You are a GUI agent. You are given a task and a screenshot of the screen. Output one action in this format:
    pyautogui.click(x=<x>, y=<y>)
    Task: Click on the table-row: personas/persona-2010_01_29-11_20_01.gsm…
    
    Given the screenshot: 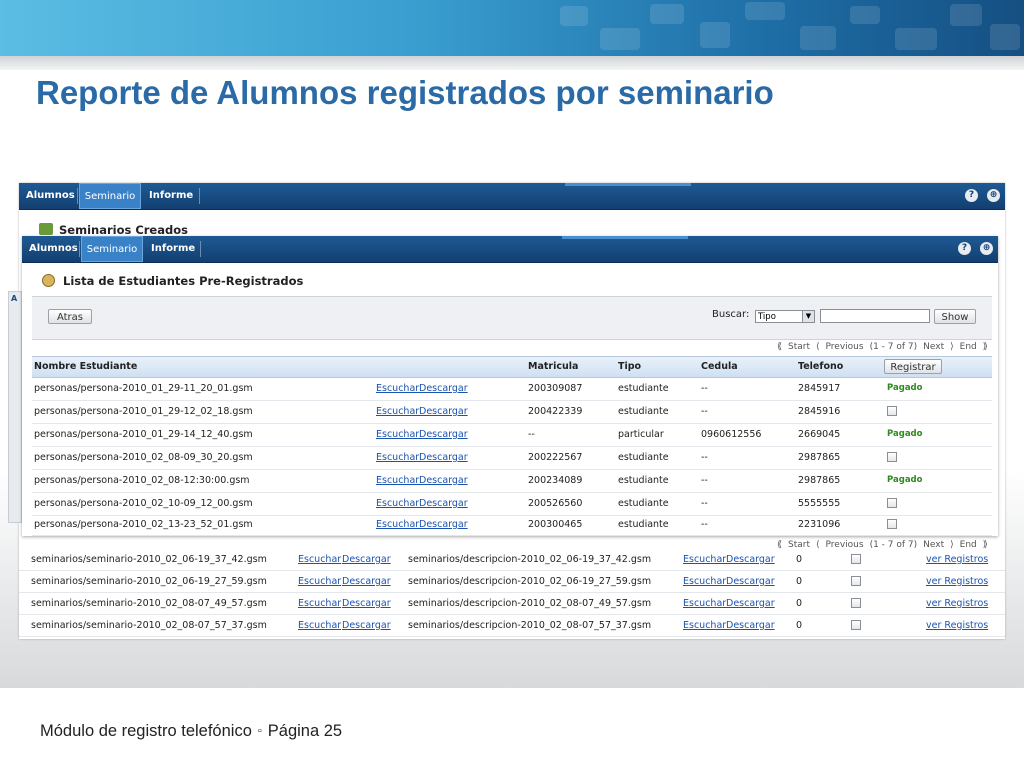 What is the action you would take?
    pyautogui.click(x=512, y=389)
    